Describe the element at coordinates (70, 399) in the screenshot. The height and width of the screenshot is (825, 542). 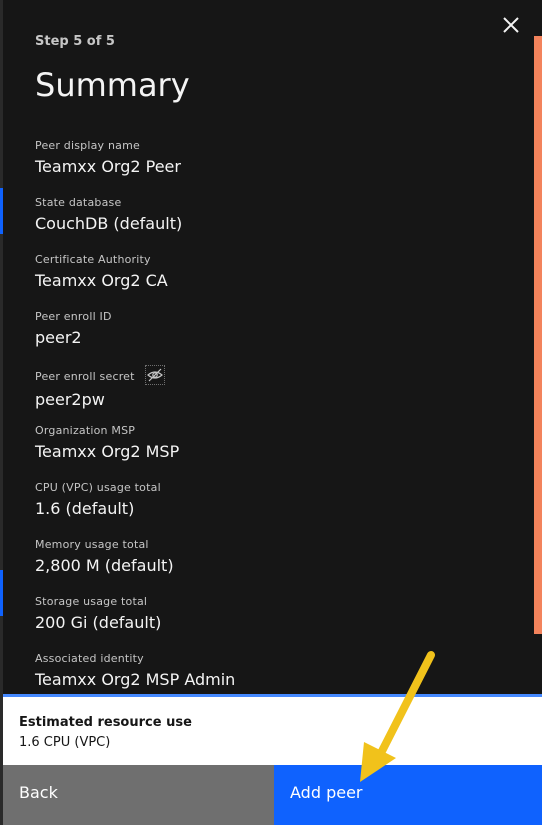
I see `field-value: peer2pw` at that location.